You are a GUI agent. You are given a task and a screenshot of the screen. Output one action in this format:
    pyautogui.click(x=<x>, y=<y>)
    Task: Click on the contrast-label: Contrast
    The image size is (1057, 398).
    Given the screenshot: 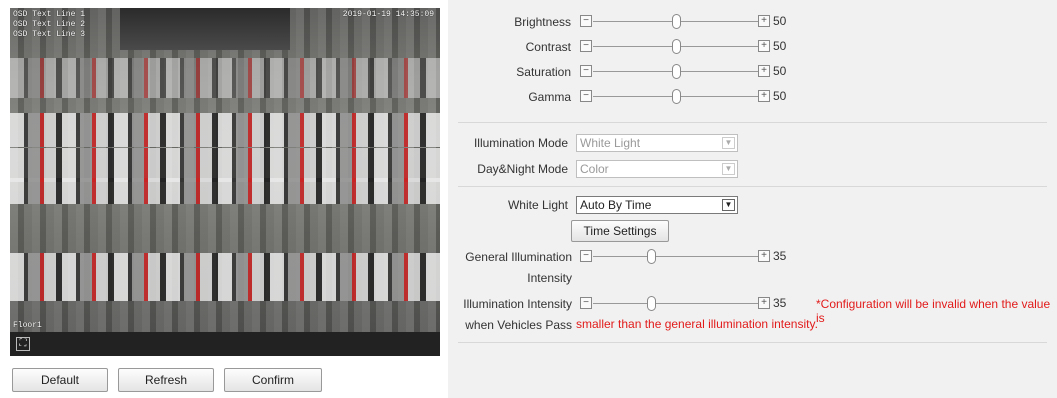 What is the action you would take?
    pyautogui.click(x=548, y=47)
    